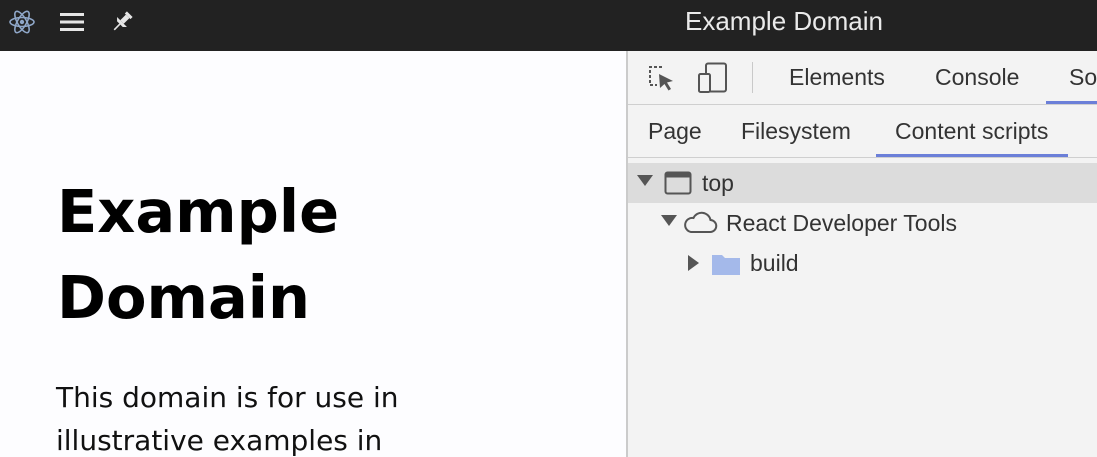  I want to click on folder-icon, so click(726, 266).